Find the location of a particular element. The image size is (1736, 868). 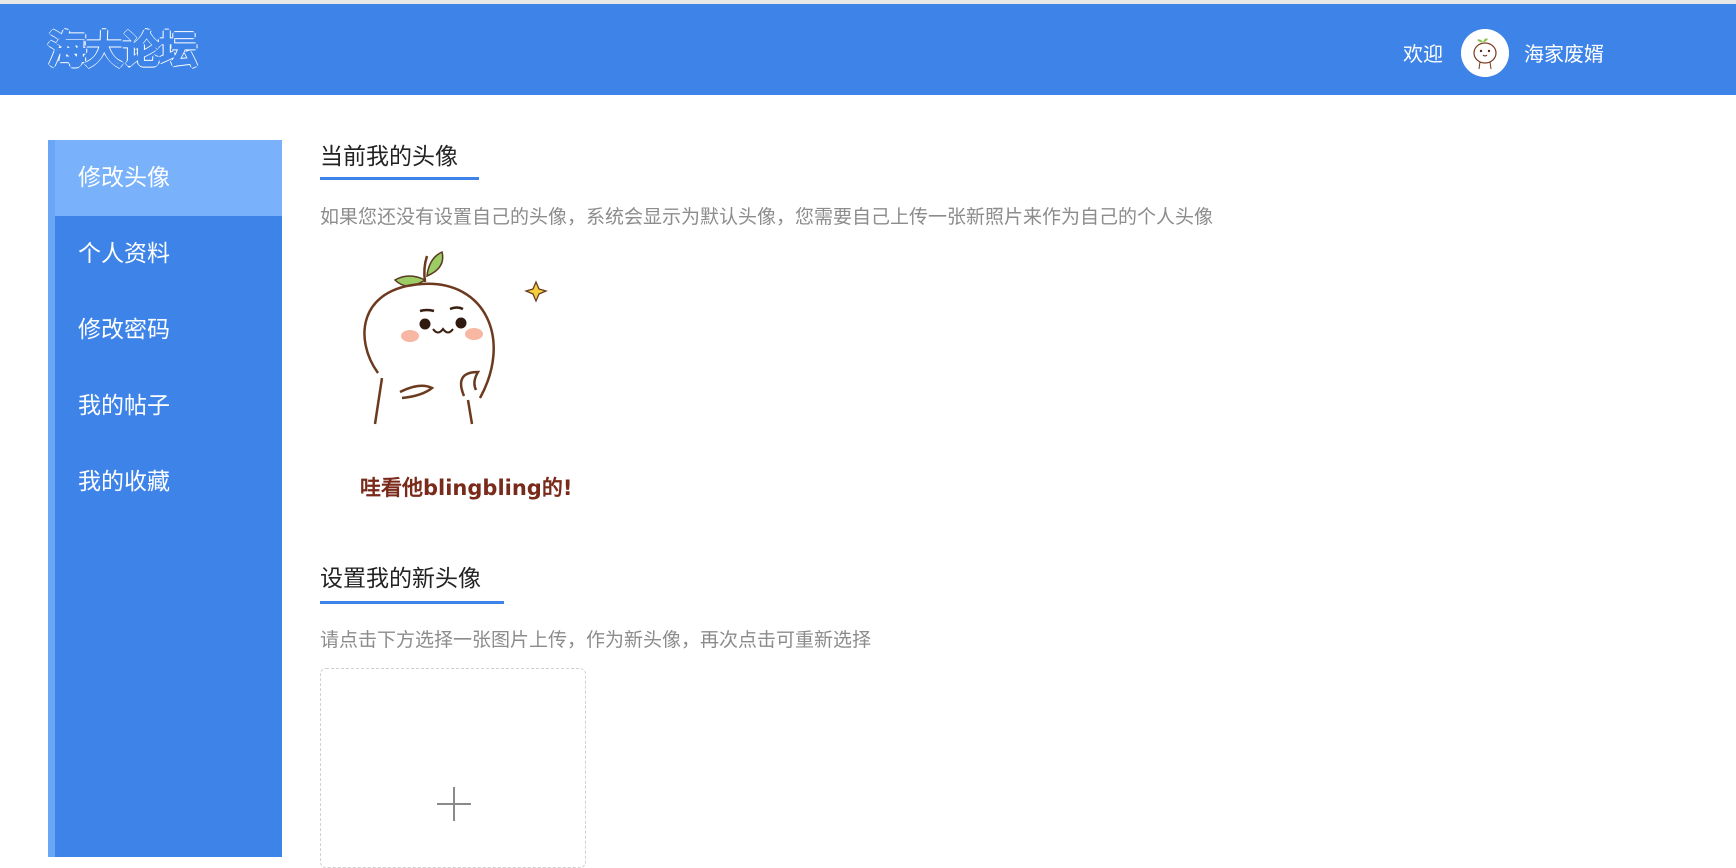

avatar-mini-icon is located at coordinates (1485, 53).